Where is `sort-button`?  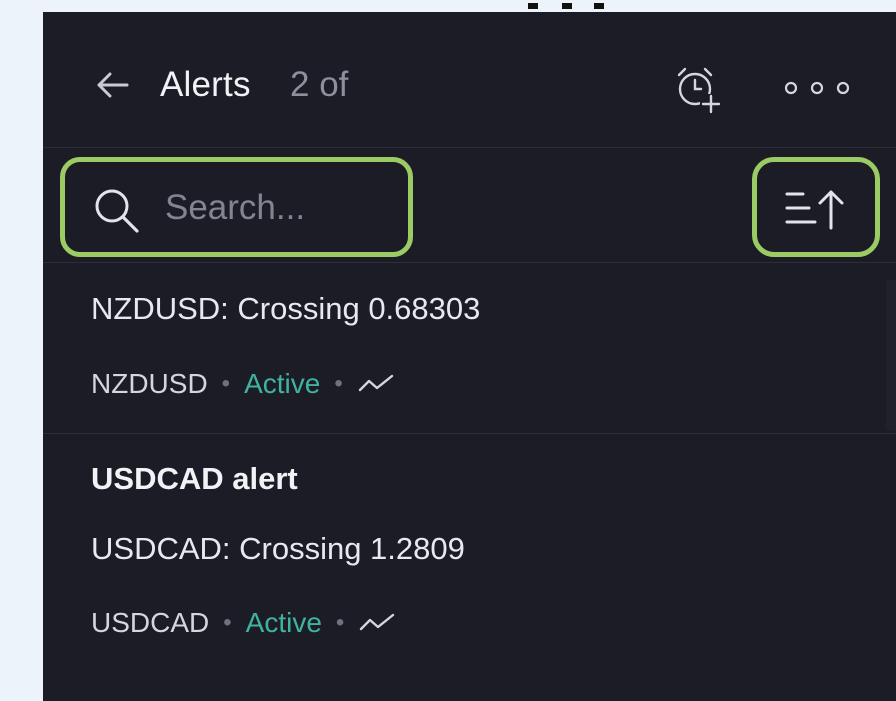
sort-button is located at coordinates (816, 207).